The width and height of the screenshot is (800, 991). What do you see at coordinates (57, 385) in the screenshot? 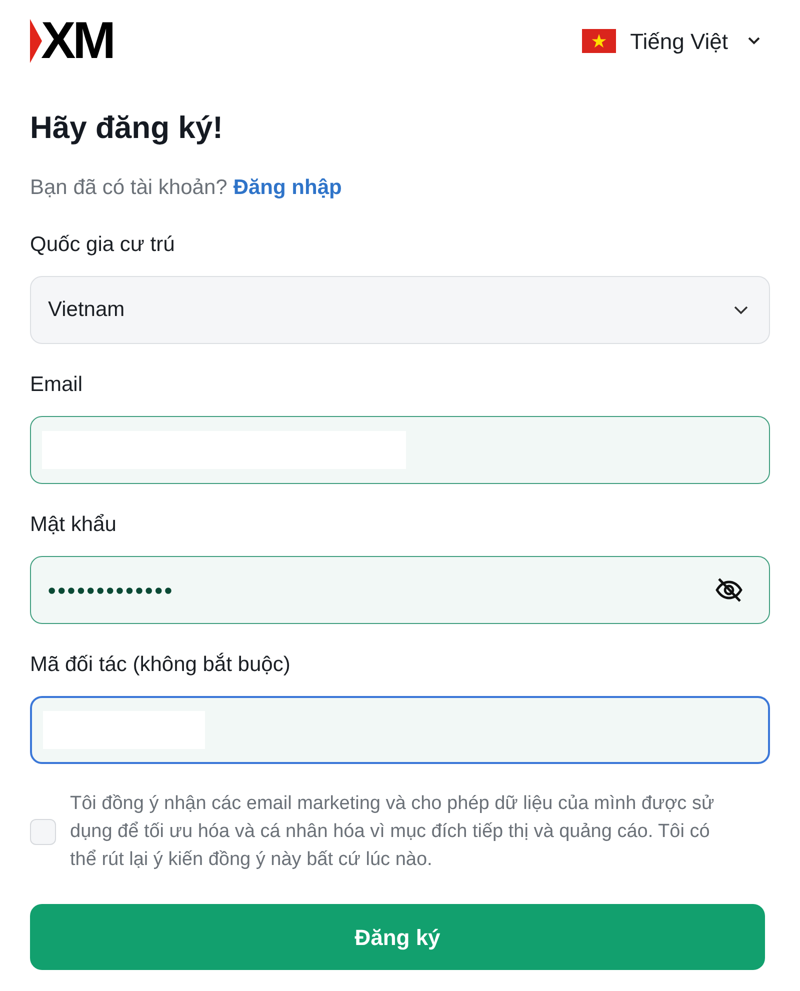
I see `field-label: Email` at bounding box center [57, 385].